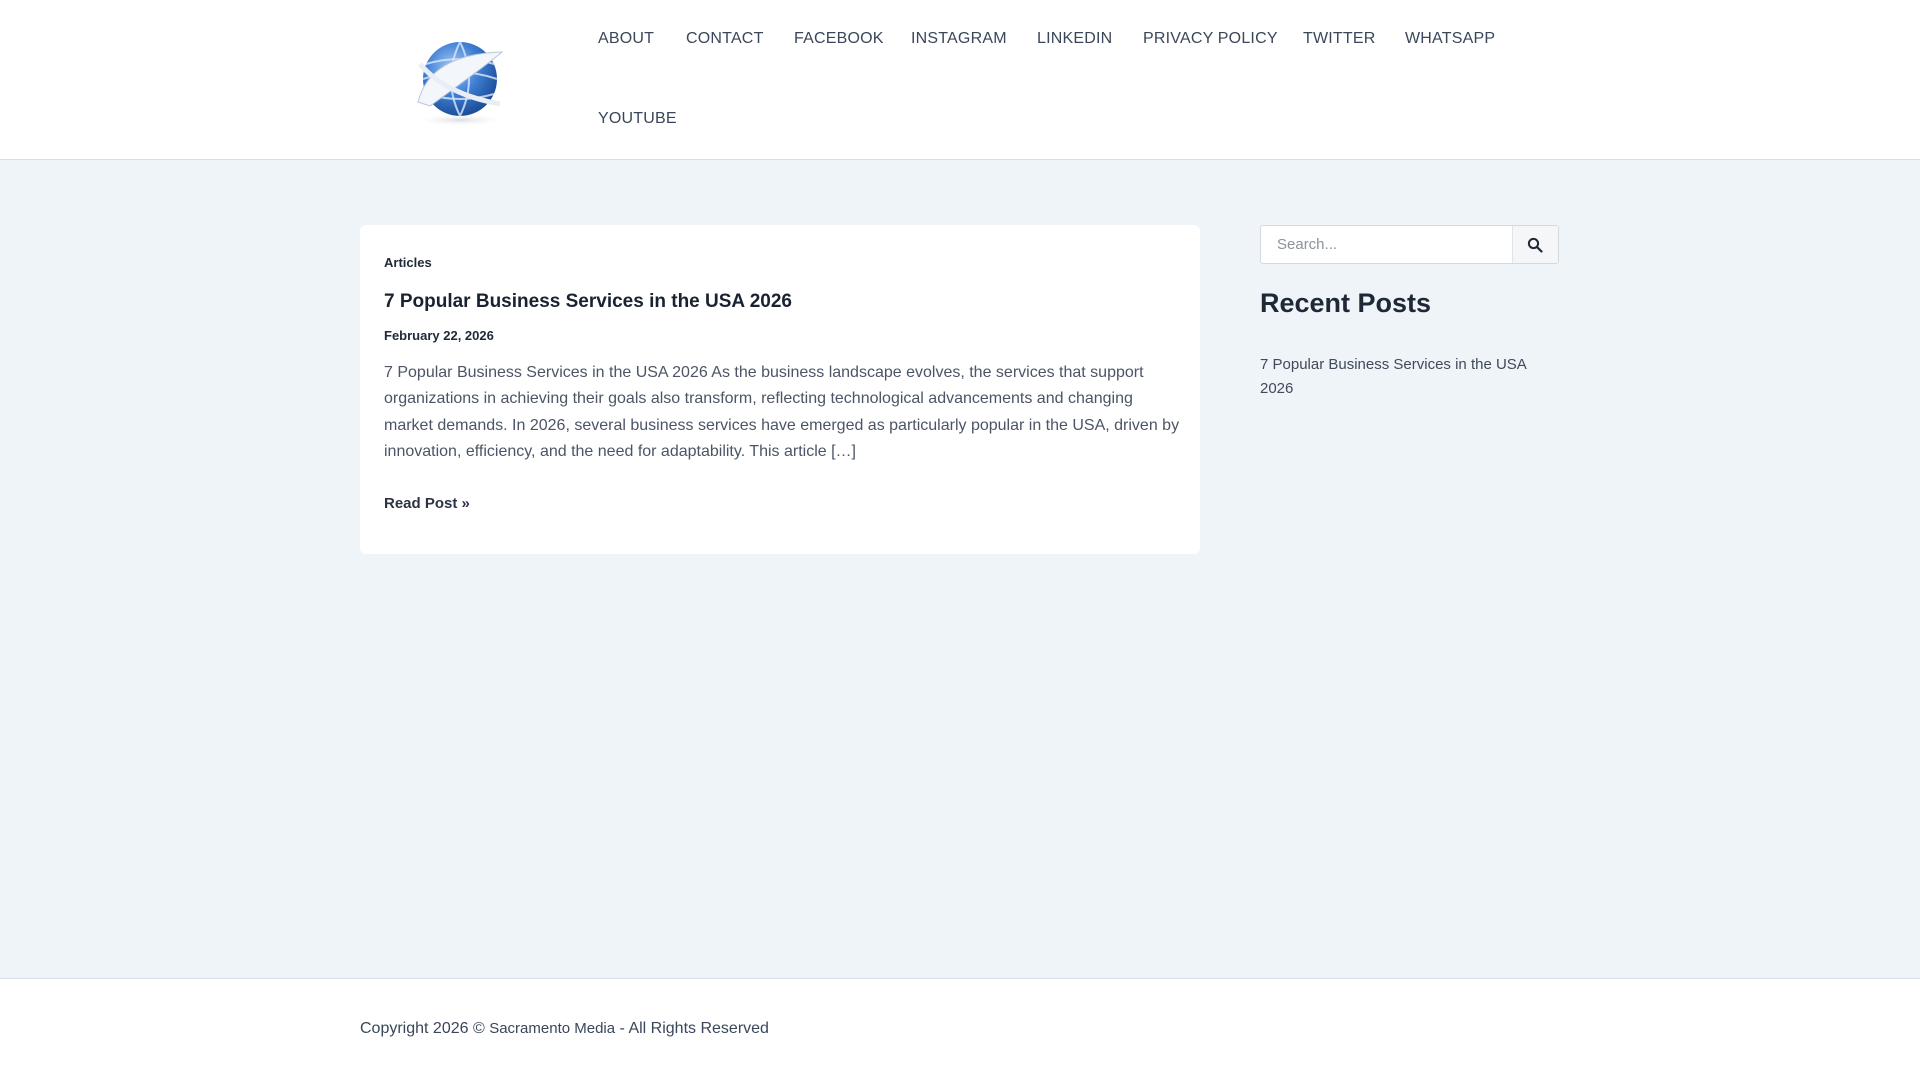 The width and height of the screenshot is (1920, 1081). Describe the element at coordinates (959, 39) in the screenshot. I see `nav-item-instagram: INSTAGRAM` at that location.